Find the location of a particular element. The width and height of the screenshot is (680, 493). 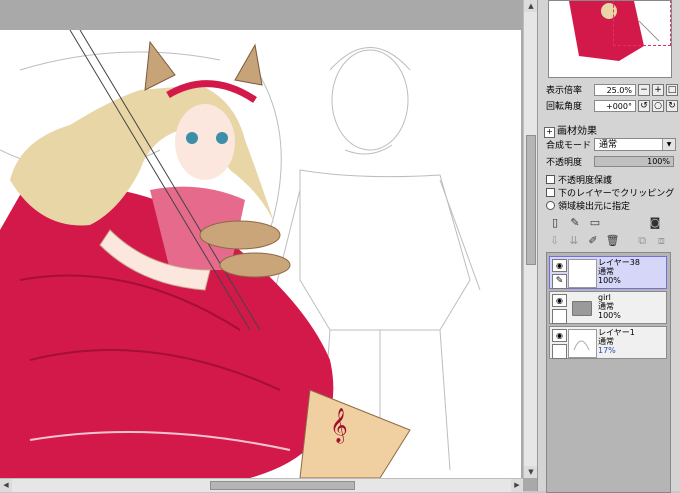

option-protect-opacity: 不透明度保護 is located at coordinates (579, 179).